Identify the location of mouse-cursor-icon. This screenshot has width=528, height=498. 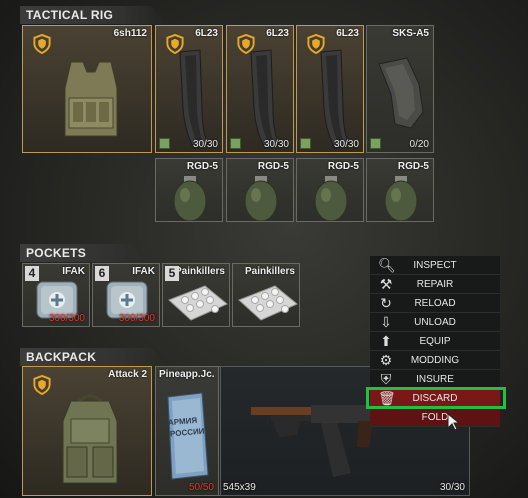
(454, 421).